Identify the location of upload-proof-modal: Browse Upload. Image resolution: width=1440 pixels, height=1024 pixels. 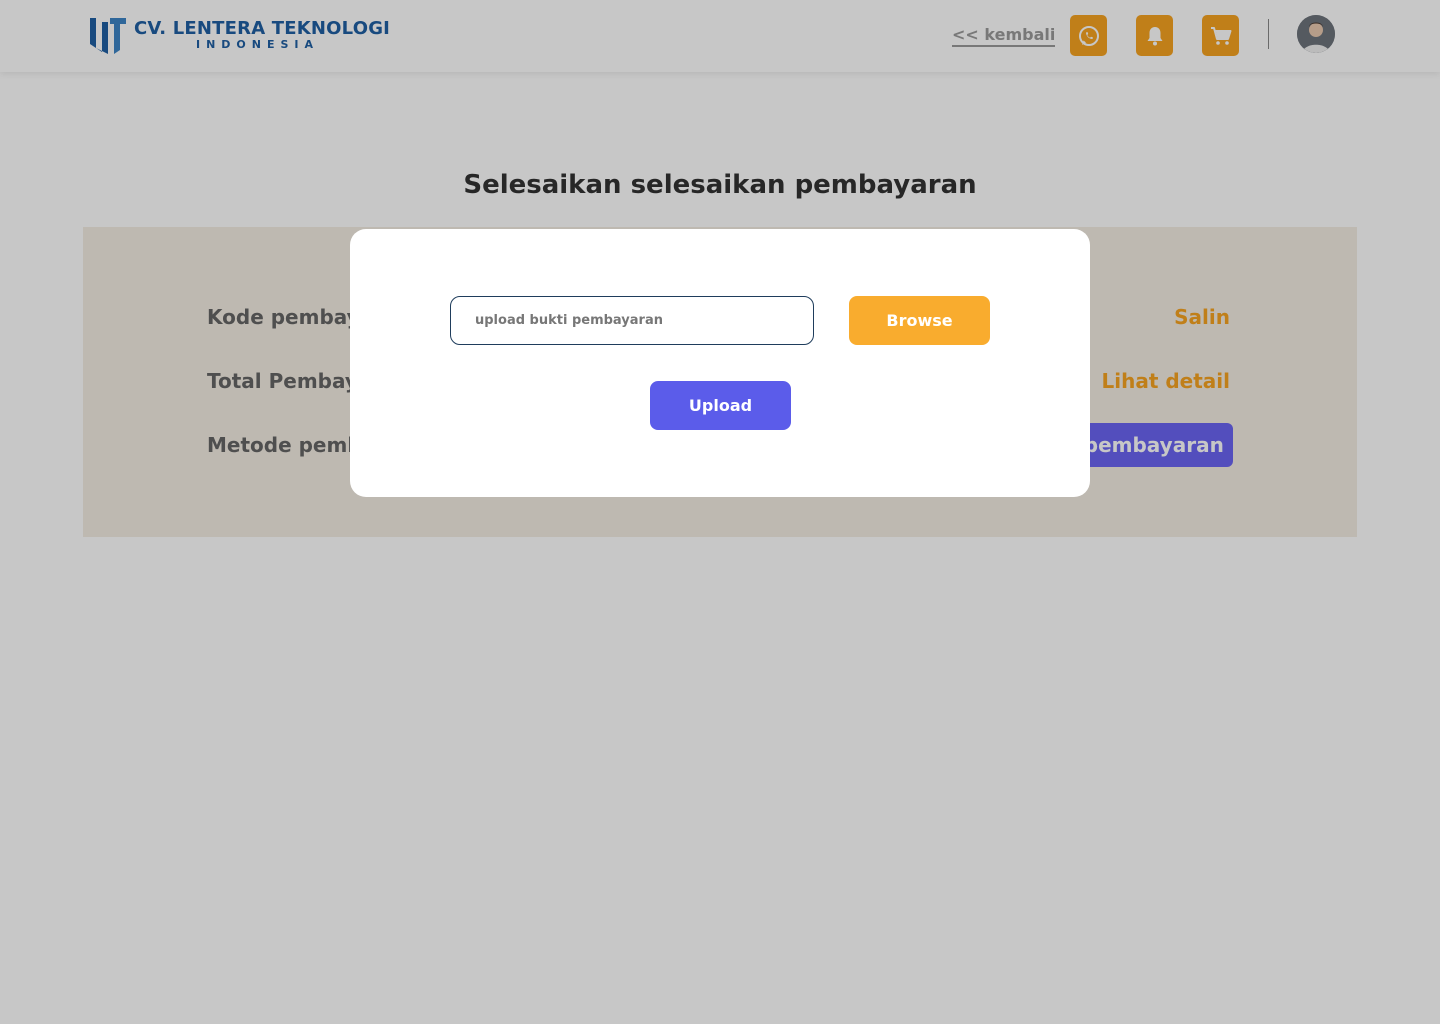
(720, 363).